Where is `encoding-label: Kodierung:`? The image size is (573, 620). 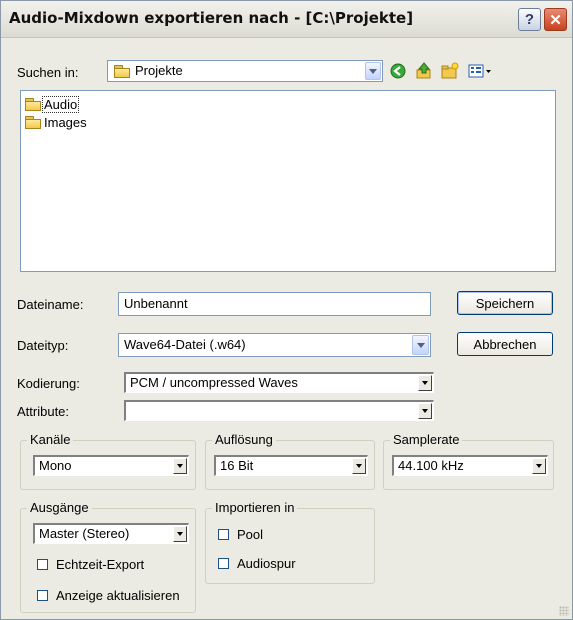
encoding-label: Kodierung: is located at coordinates (48, 383).